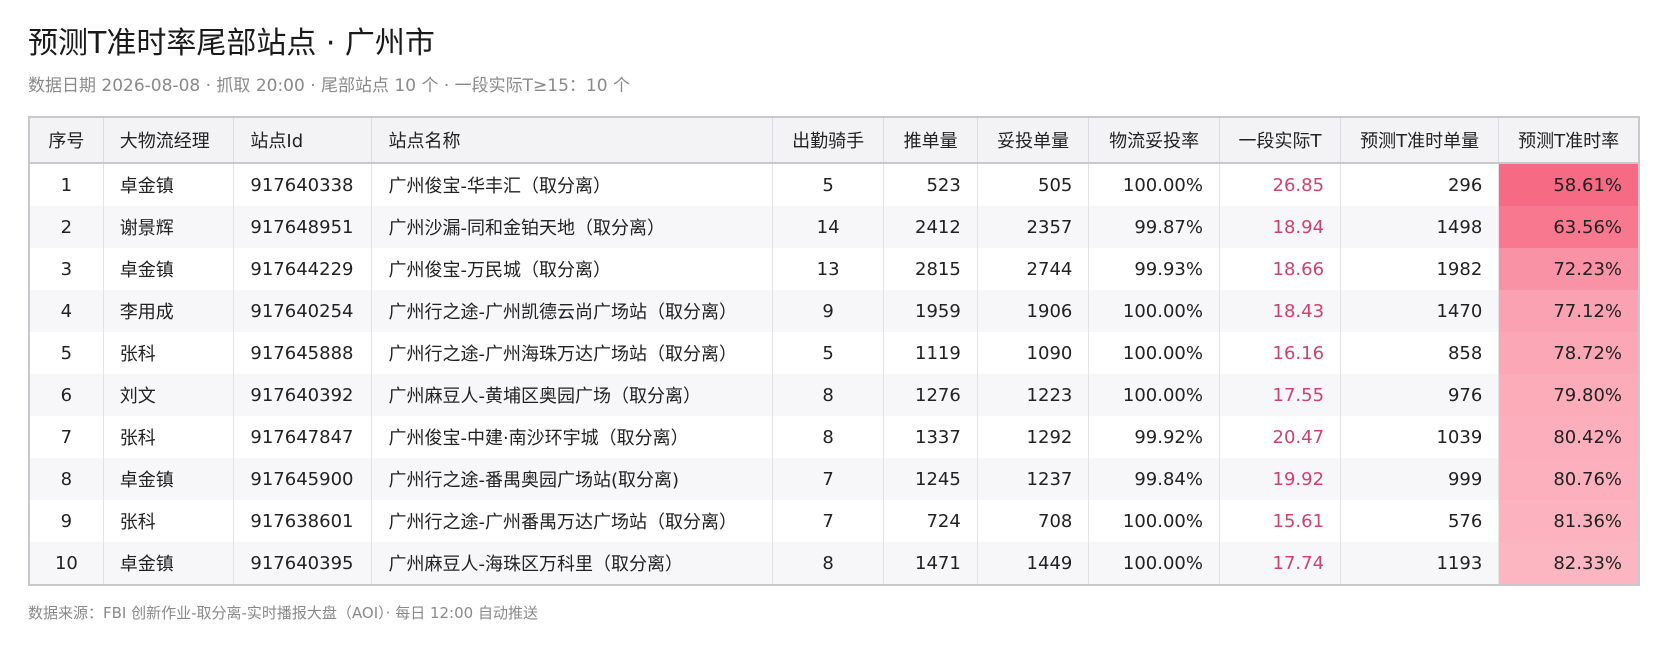 The image size is (1669, 646). I want to click on cell-ontime-count: 858, so click(1420, 353).